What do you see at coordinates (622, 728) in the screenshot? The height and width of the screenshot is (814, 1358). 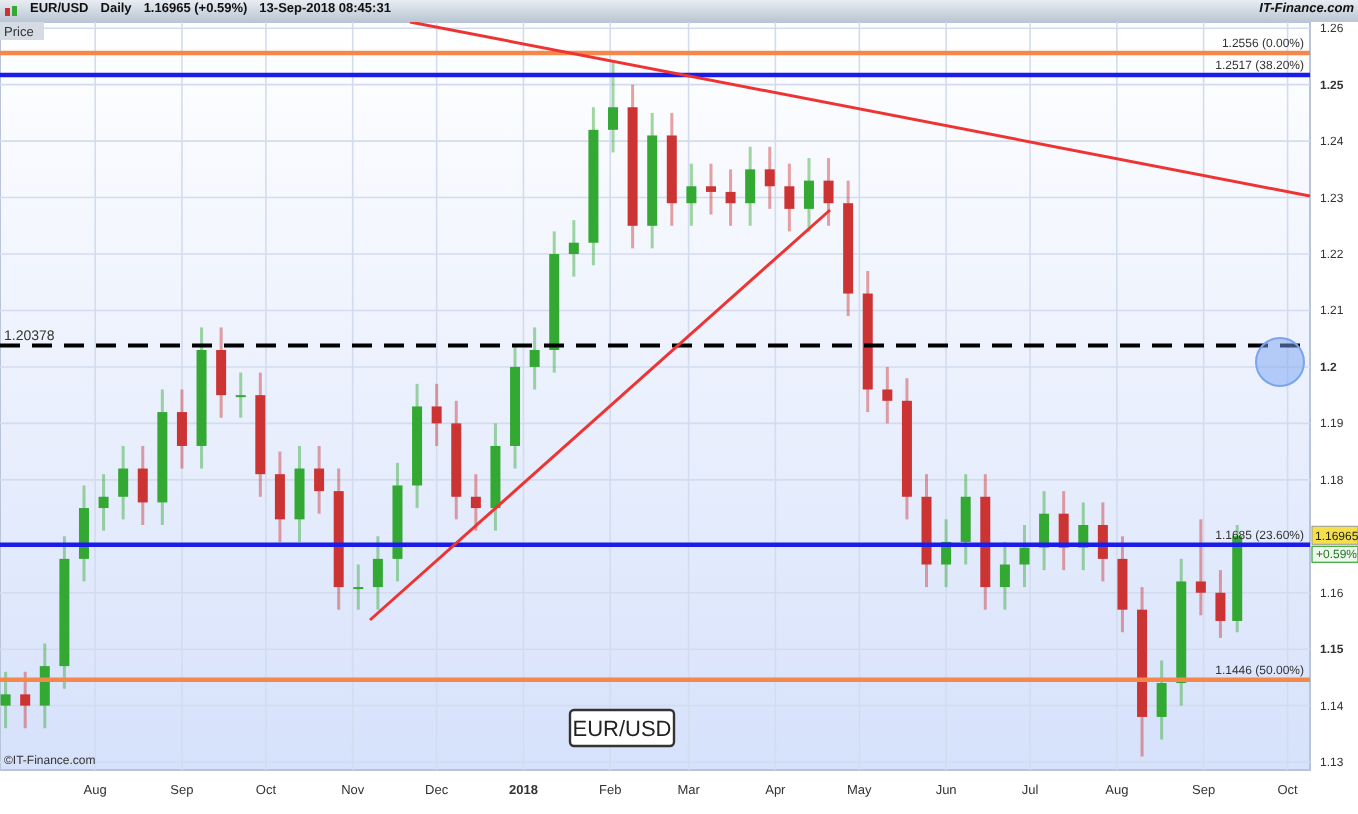 I see `symbol-label: EUR/USD` at bounding box center [622, 728].